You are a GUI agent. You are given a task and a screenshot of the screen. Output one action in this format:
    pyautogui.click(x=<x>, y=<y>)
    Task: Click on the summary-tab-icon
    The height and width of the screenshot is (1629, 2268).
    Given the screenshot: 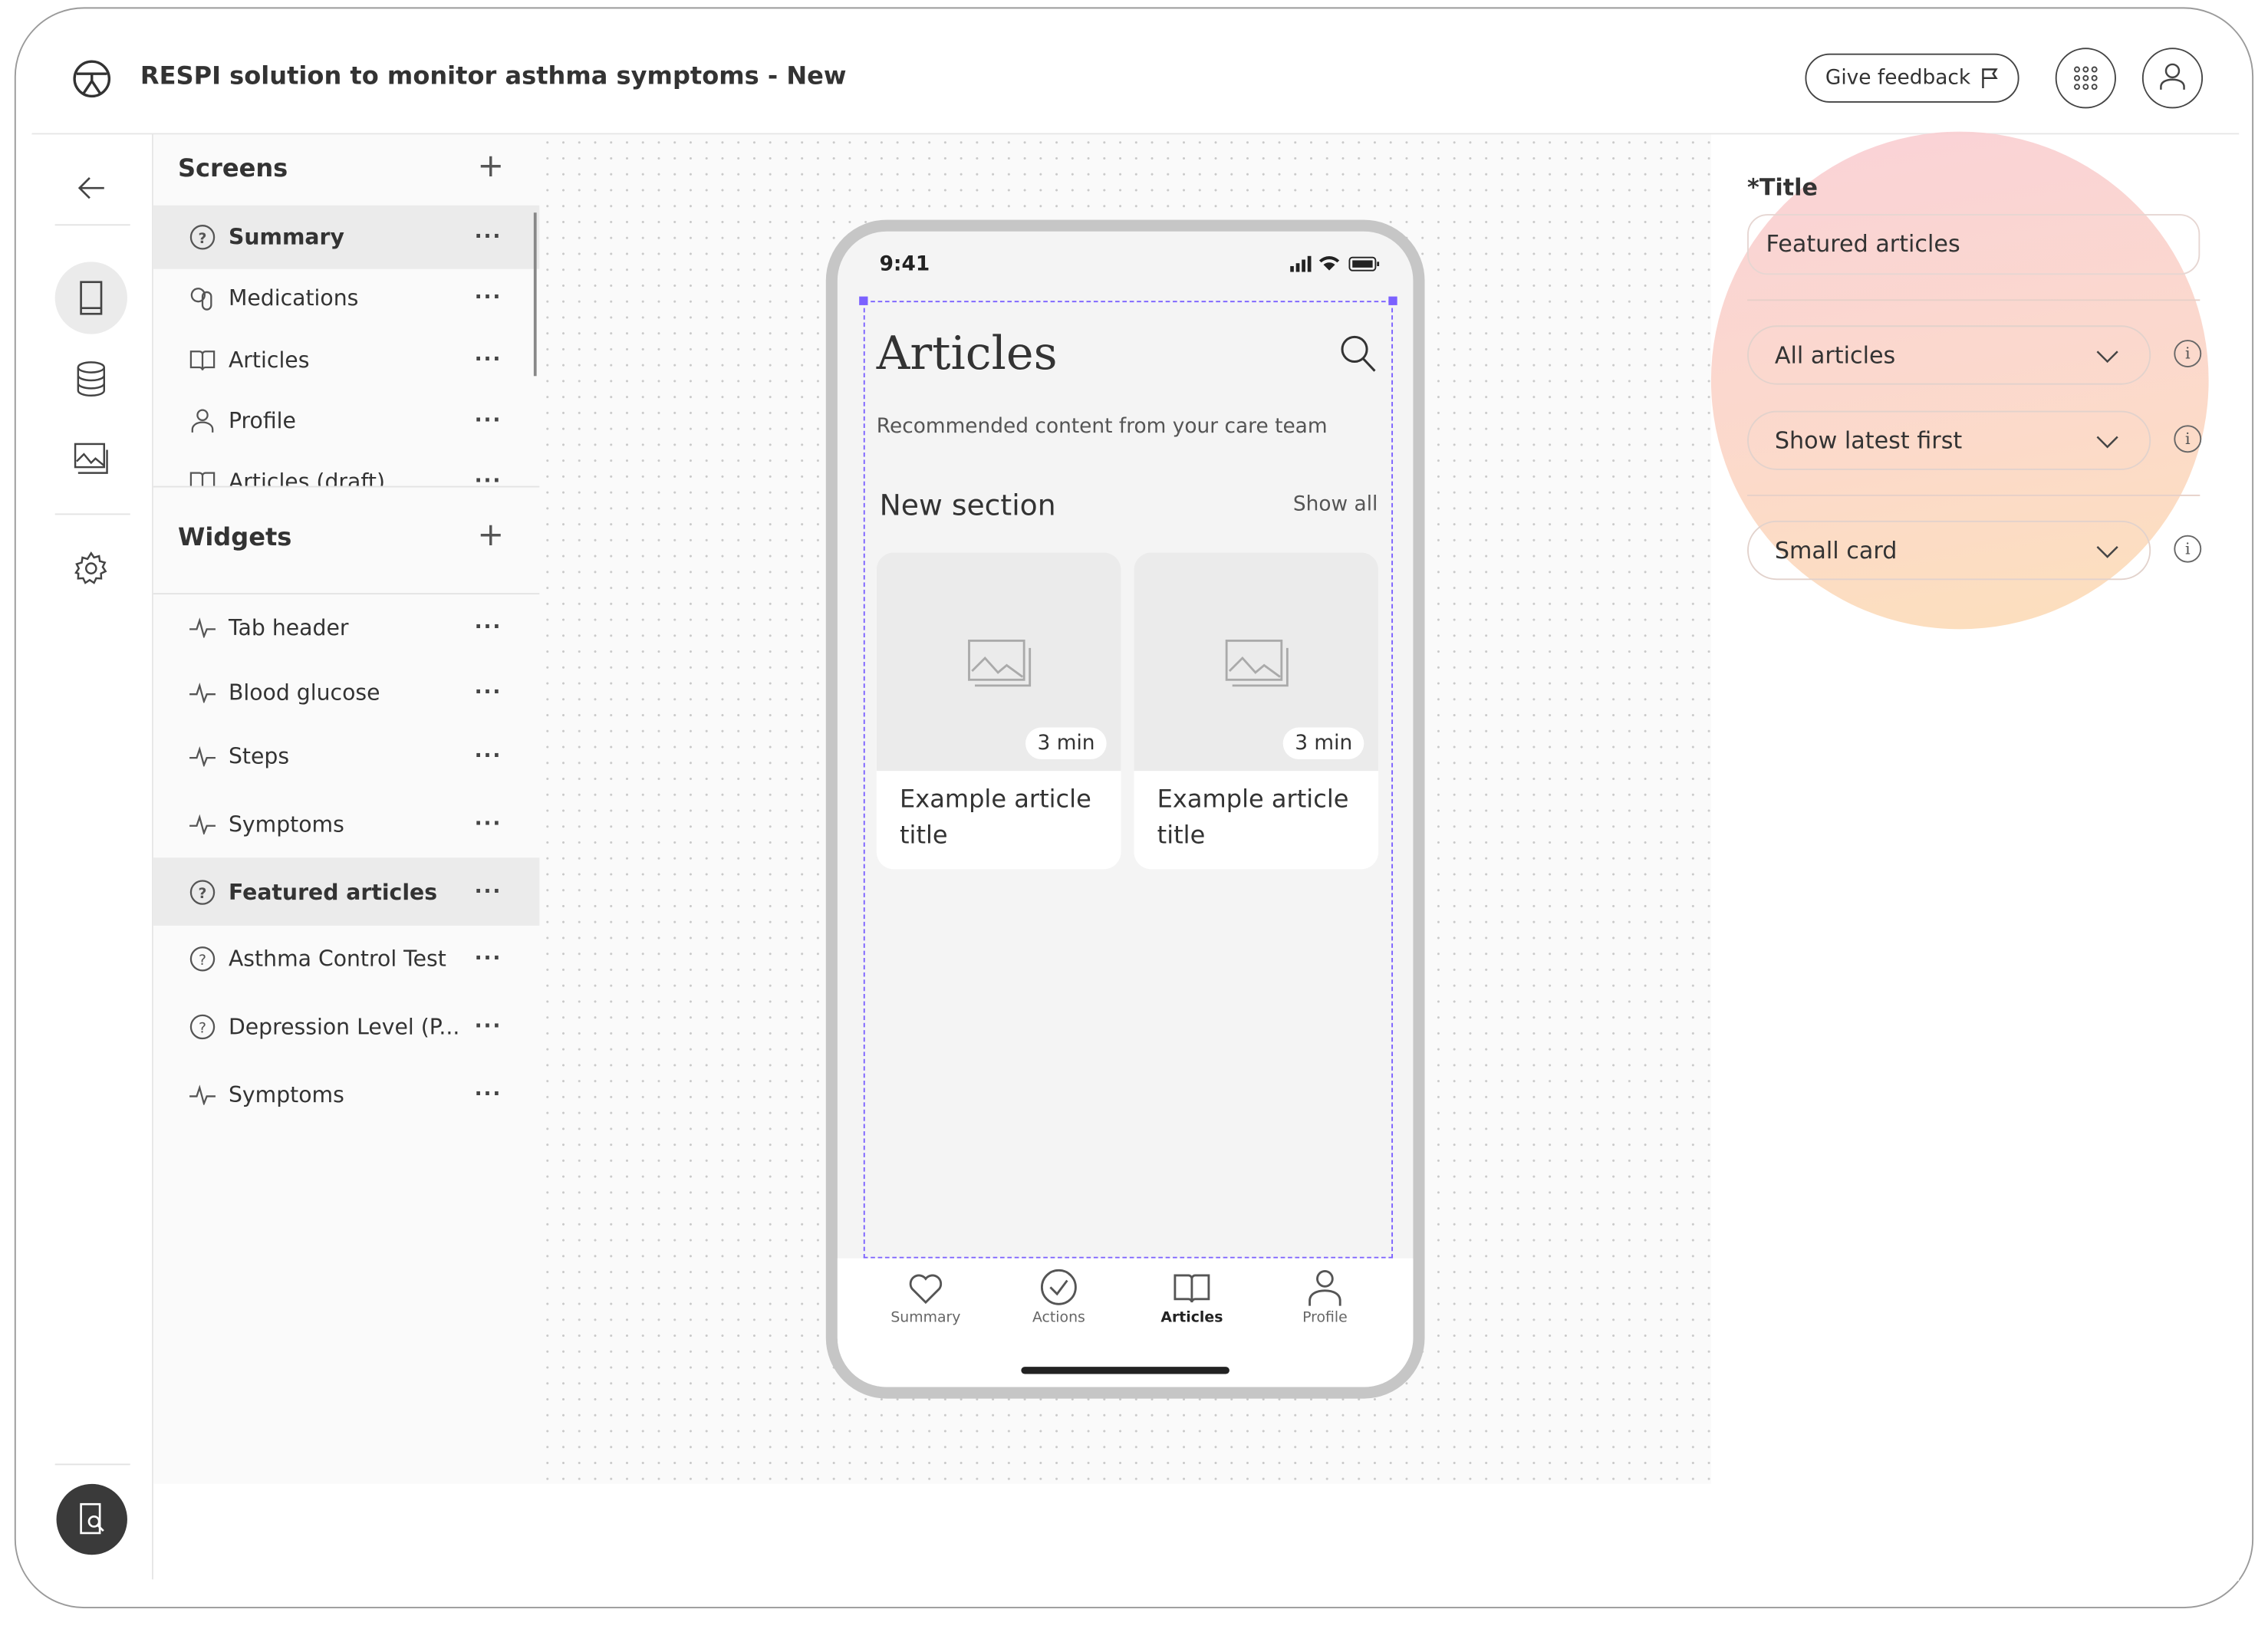 What is the action you would take?
    pyautogui.click(x=926, y=1289)
    